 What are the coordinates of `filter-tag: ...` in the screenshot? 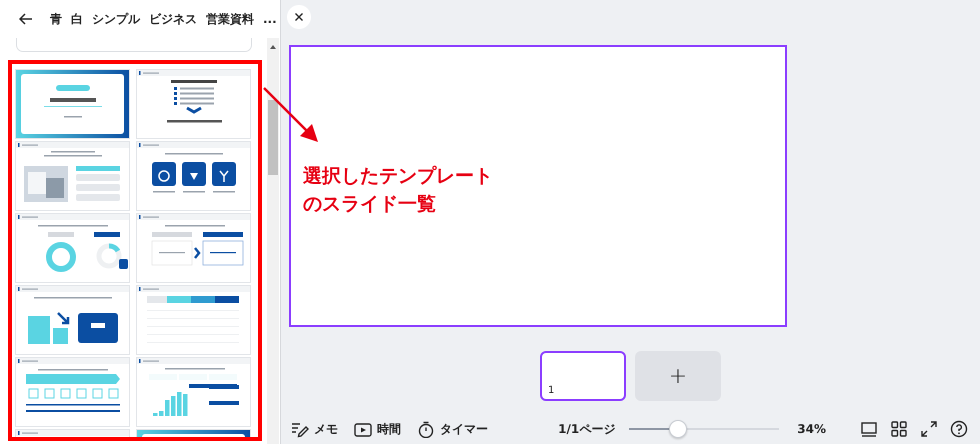 It's located at (270, 19).